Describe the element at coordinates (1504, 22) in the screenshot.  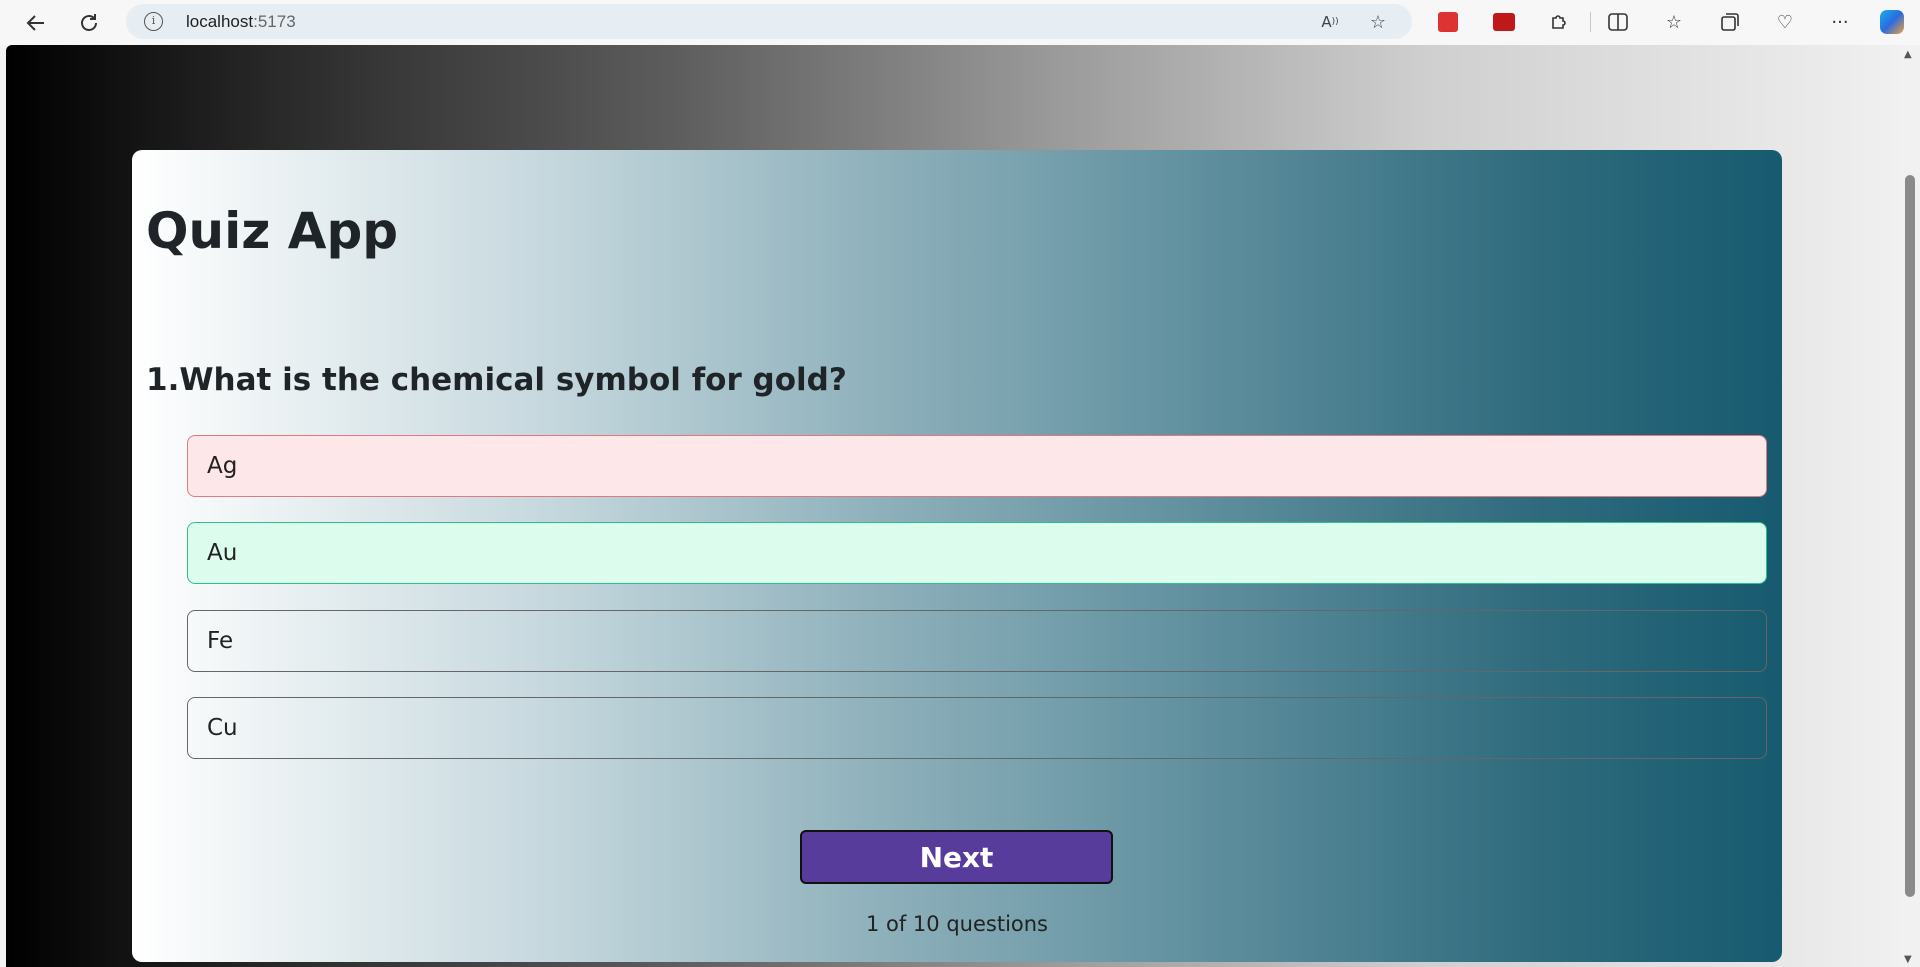
I see `extension-red-2-icon` at that location.